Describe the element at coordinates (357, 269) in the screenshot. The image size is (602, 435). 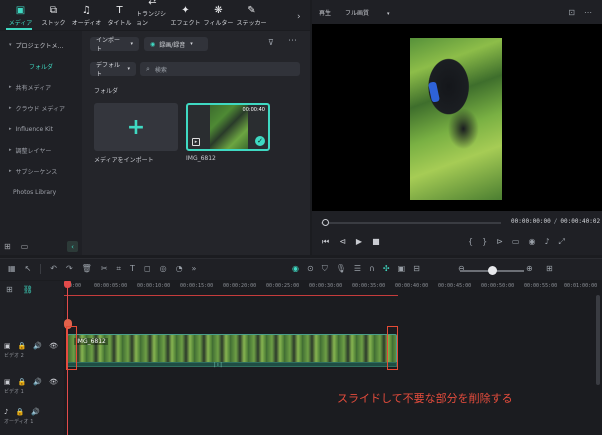
I see `list-icon: ☰` at that location.